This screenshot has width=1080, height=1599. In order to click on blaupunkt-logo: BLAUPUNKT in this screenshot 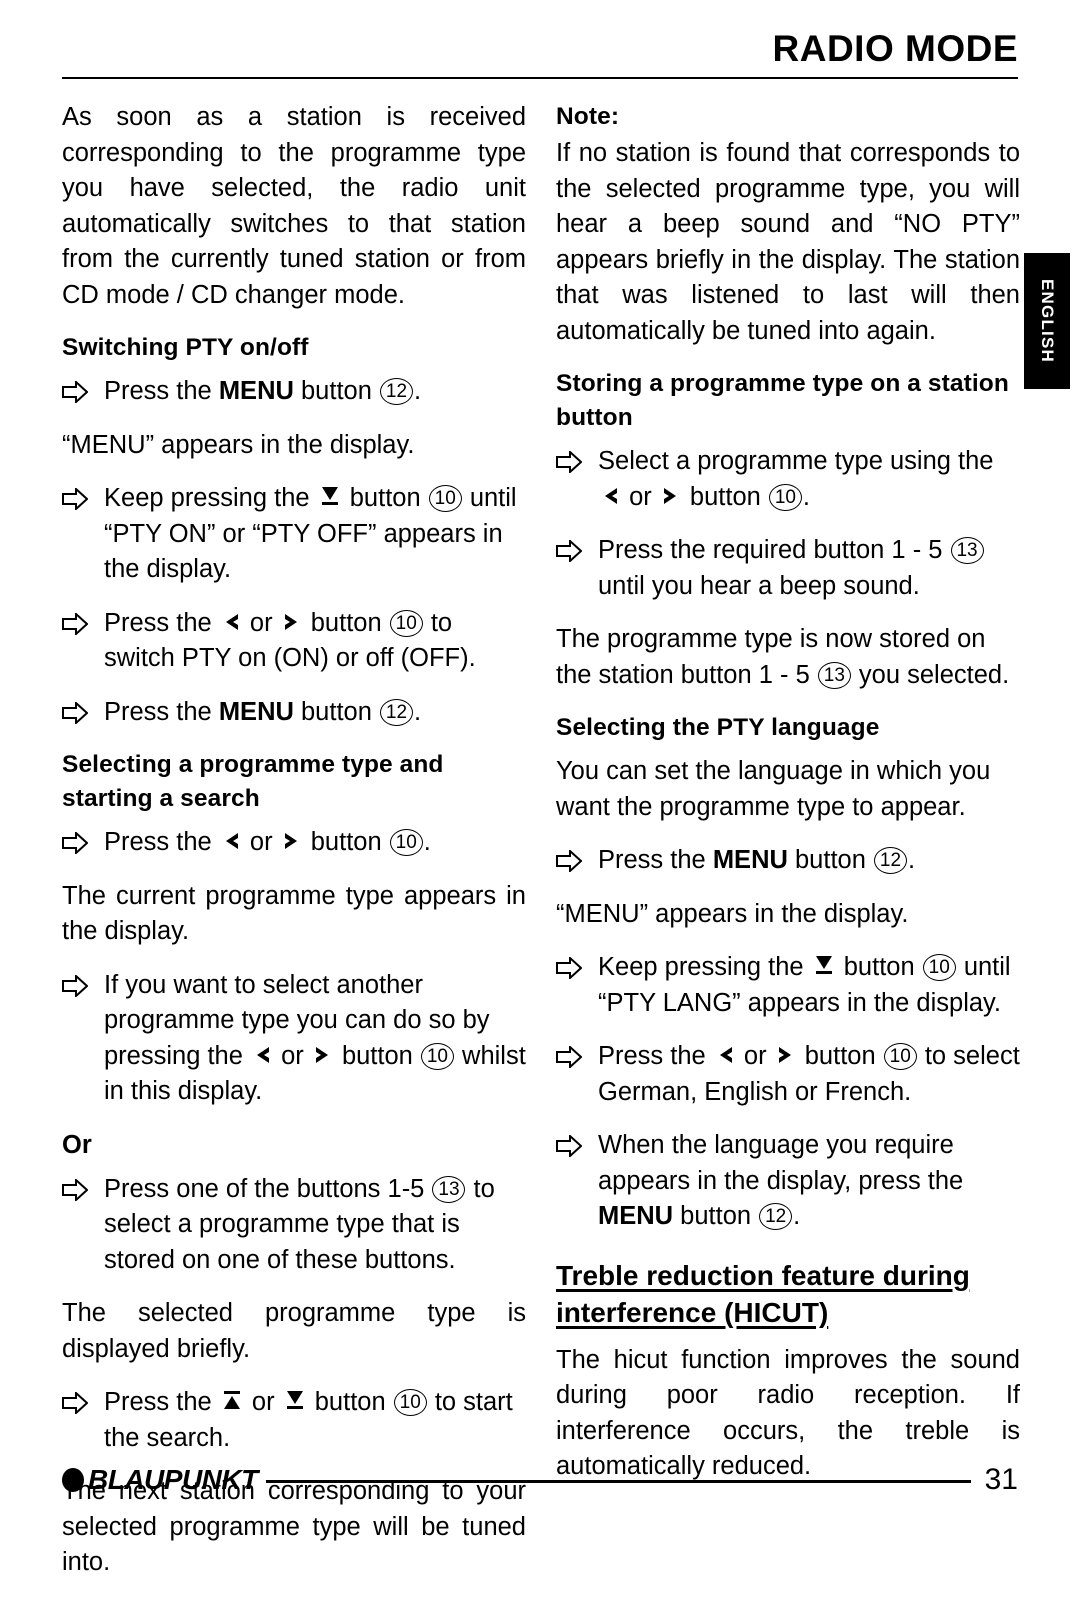, I will do `click(164, 1480)`.